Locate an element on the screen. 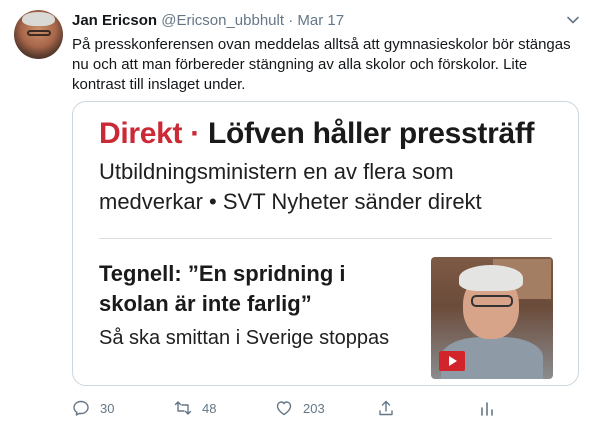  avatar is located at coordinates (38, 34).